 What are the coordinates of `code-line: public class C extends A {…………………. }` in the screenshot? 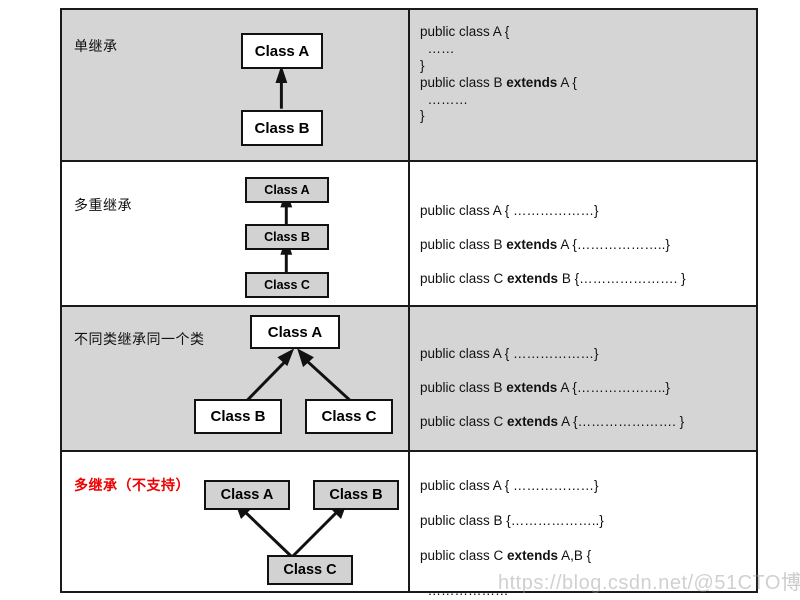 It's located at (585, 422).